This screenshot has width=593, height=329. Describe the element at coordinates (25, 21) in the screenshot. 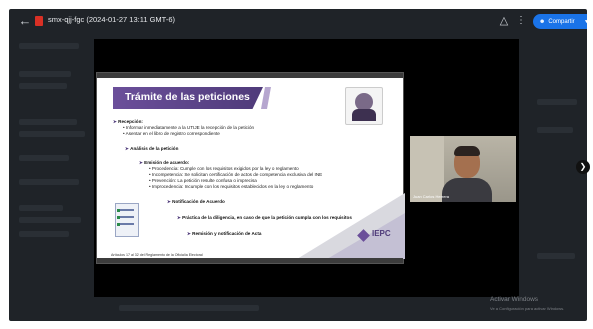

I see `back-arrow-icon: ←` at that location.